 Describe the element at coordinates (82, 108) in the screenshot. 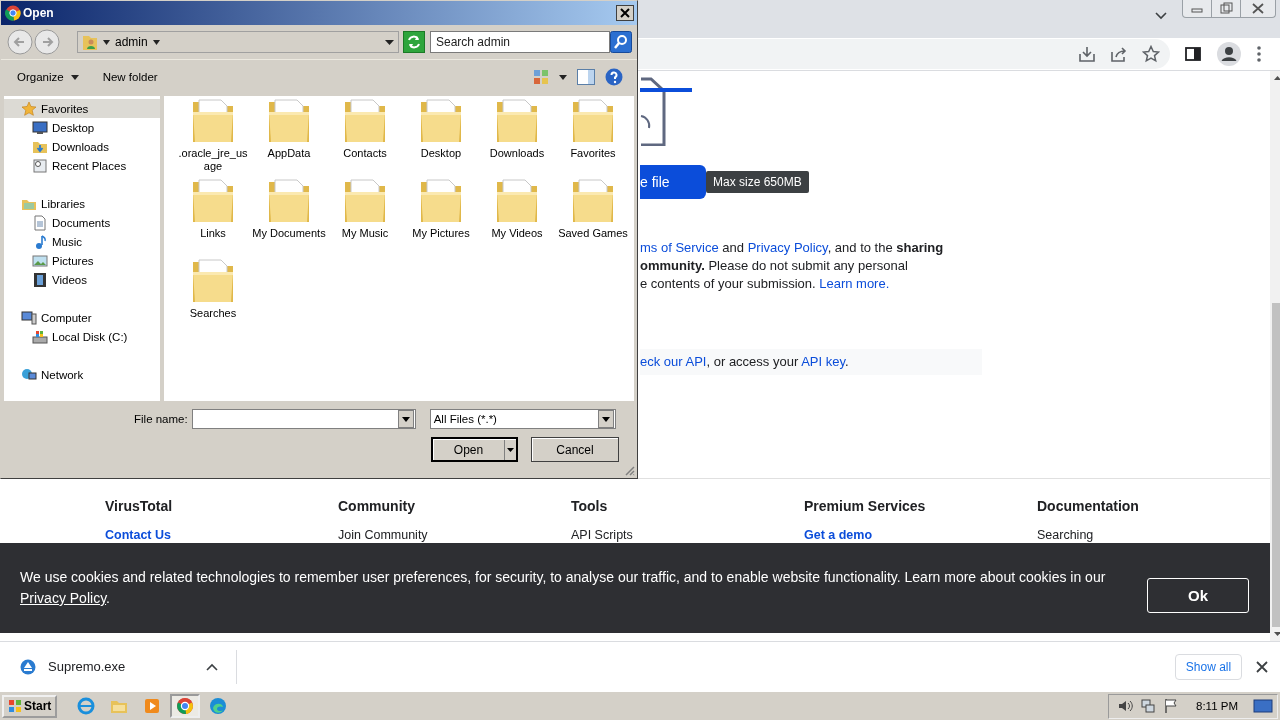

I see `nav-item: Favorites` at that location.